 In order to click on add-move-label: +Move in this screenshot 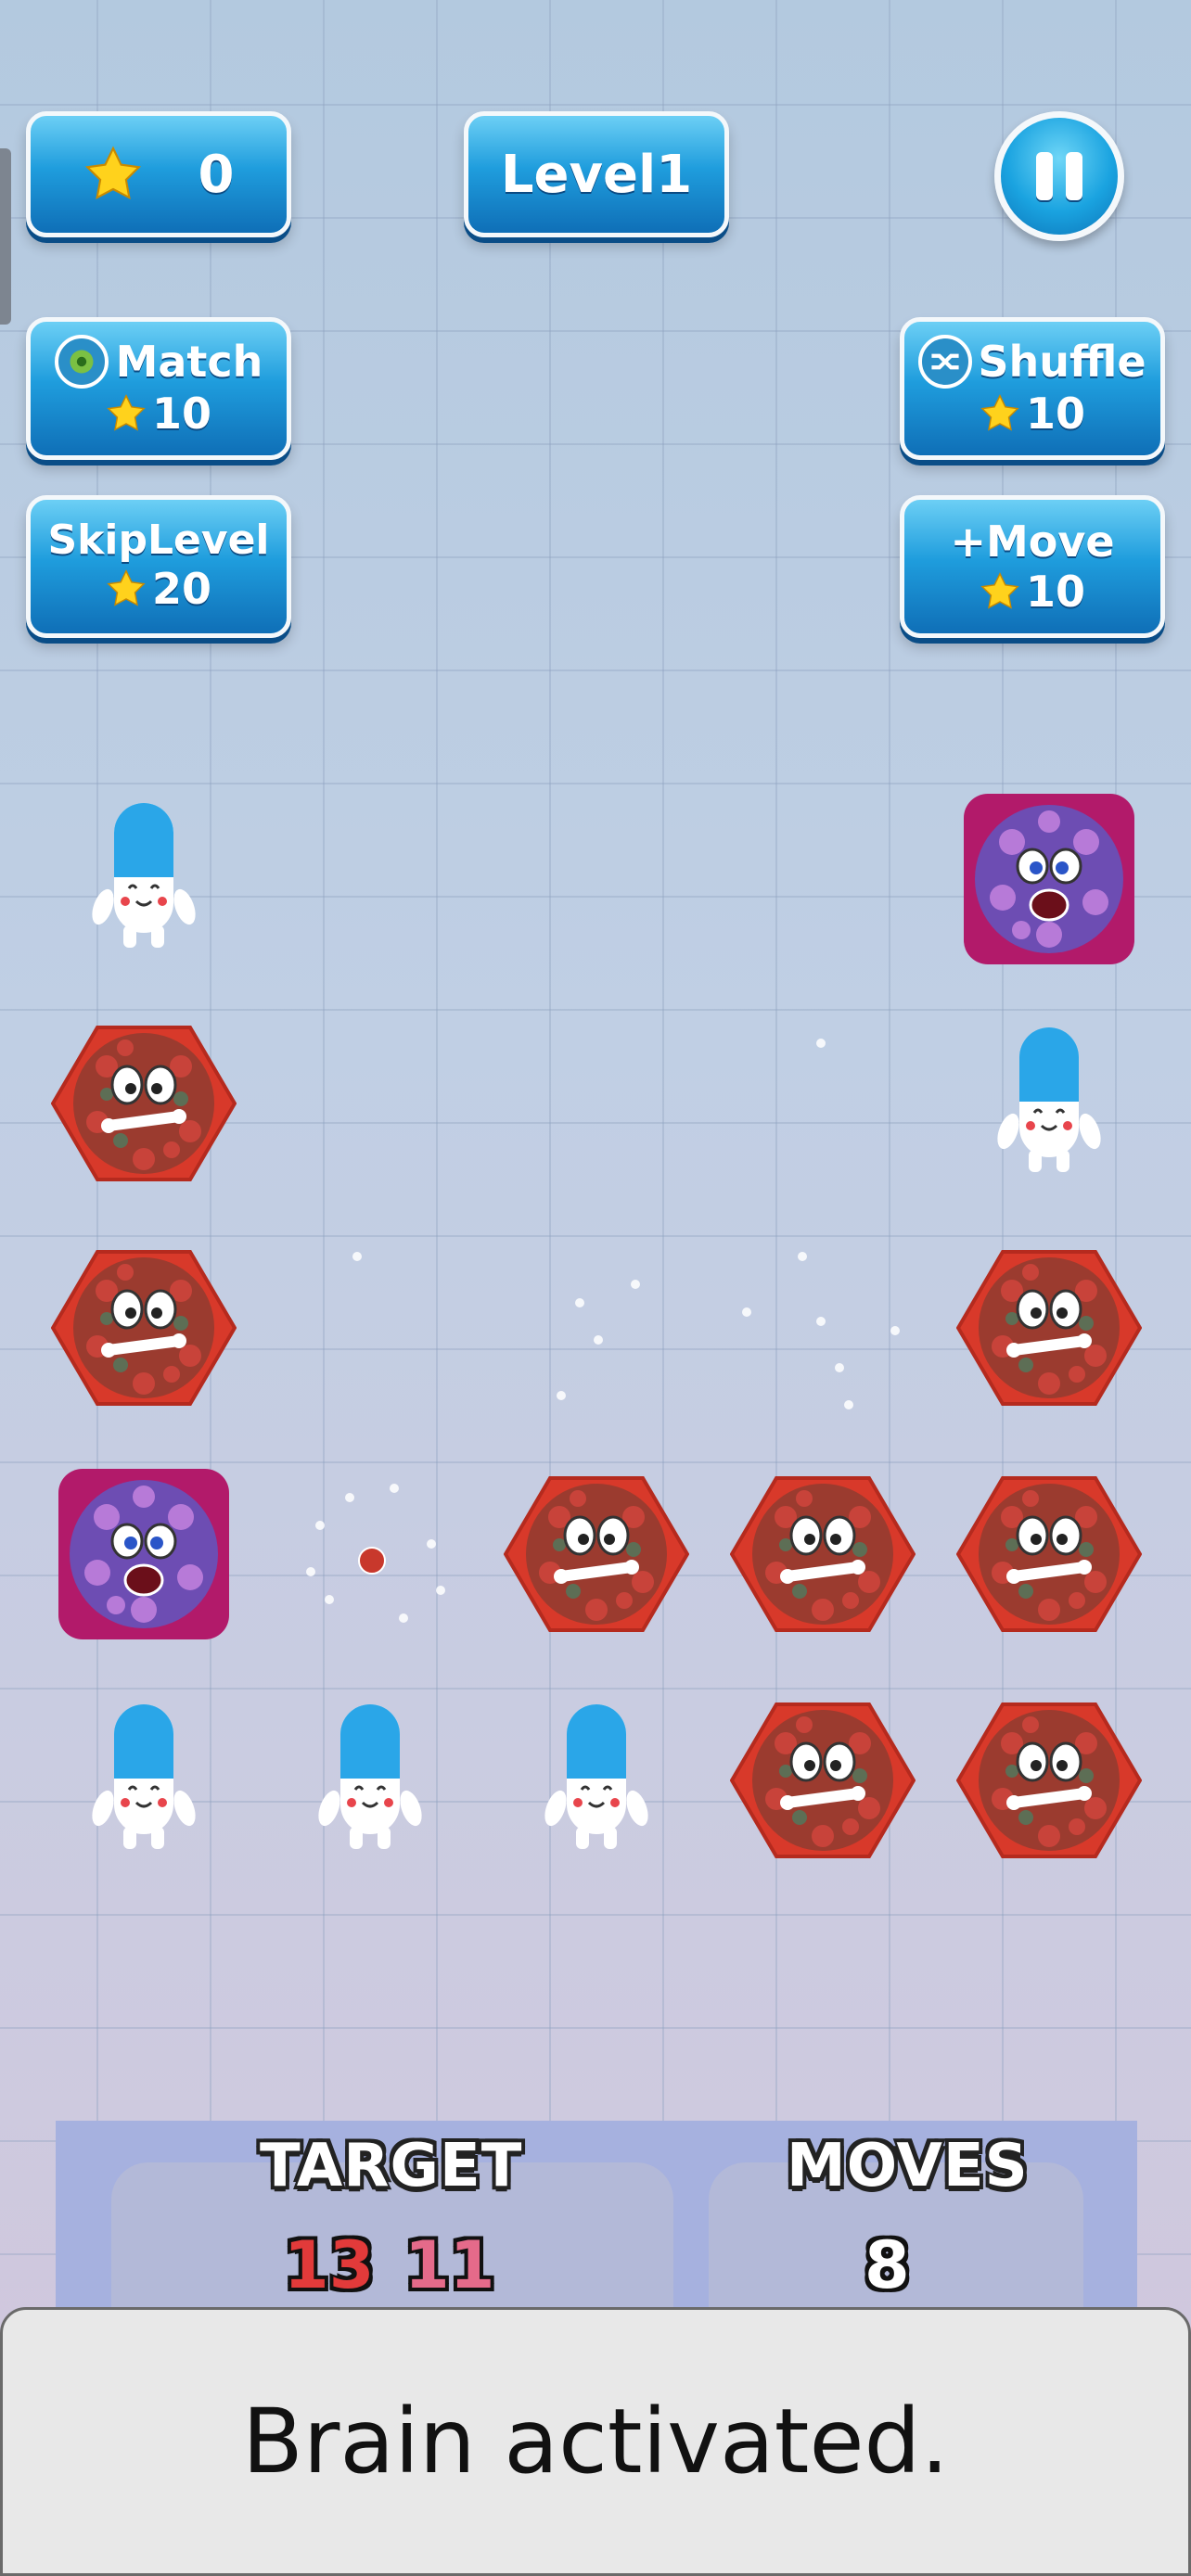, I will do `click(1032, 541)`.